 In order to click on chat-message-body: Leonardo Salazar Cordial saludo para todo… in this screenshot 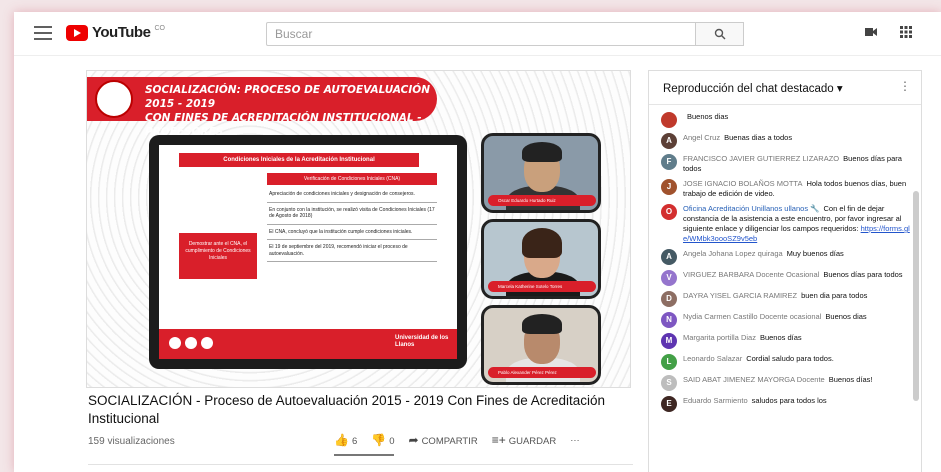, I will do `click(758, 362)`.